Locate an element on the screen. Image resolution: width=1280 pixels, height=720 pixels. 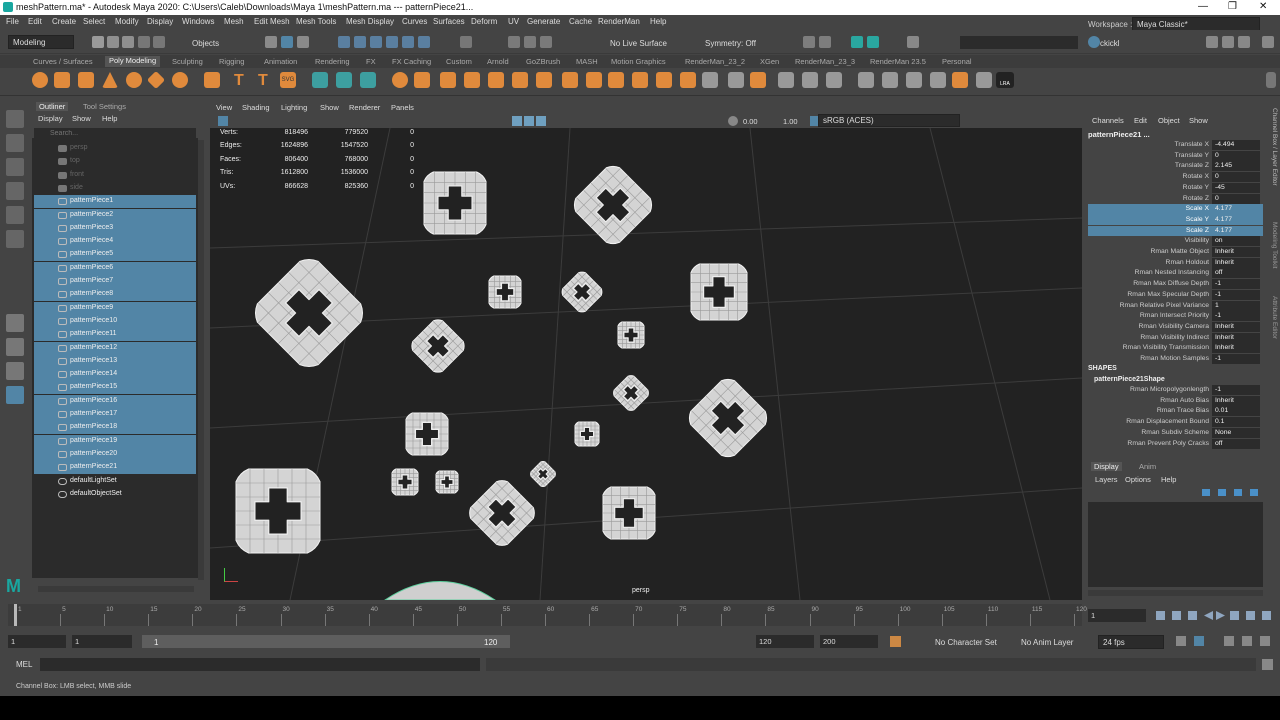
exposure-field: 0.00 is located at coordinates (754, 121).